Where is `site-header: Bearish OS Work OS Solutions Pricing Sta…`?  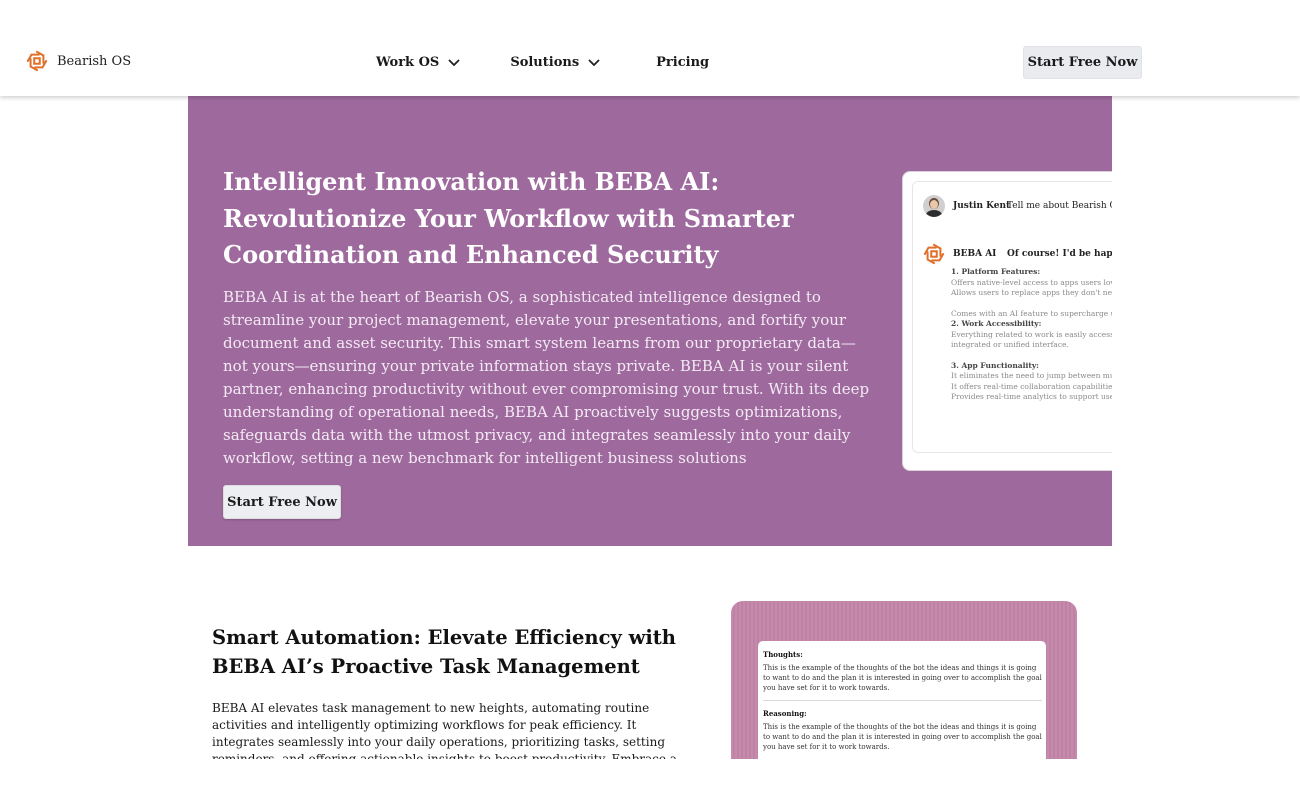
site-header: Bearish OS Work OS Solutions Pricing Sta… is located at coordinates (650, 48).